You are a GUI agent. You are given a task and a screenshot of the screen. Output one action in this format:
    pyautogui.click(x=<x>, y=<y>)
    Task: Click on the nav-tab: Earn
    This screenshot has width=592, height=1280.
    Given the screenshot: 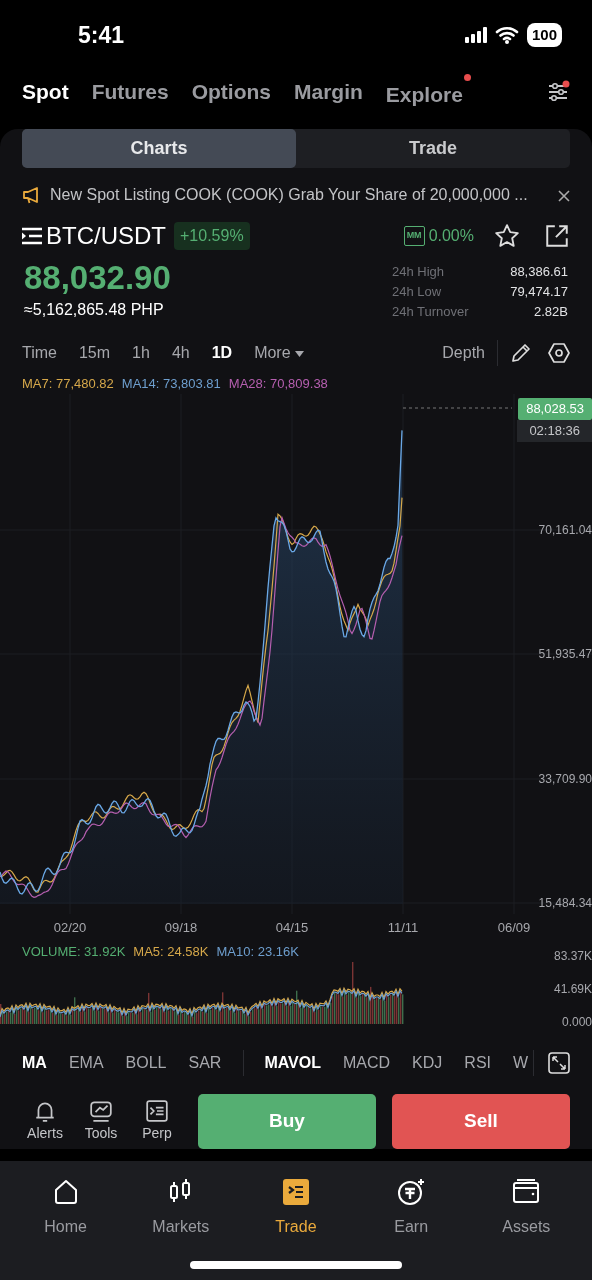 What is the action you would take?
    pyautogui.click(x=411, y=1208)
    